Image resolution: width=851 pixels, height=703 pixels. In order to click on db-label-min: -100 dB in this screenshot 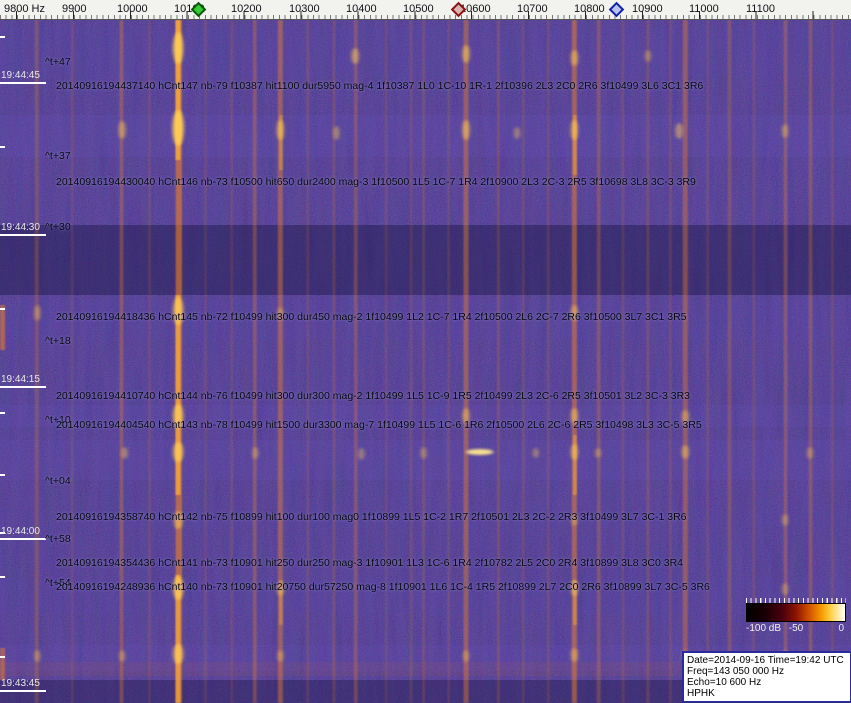, I will do `click(764, 628)`.